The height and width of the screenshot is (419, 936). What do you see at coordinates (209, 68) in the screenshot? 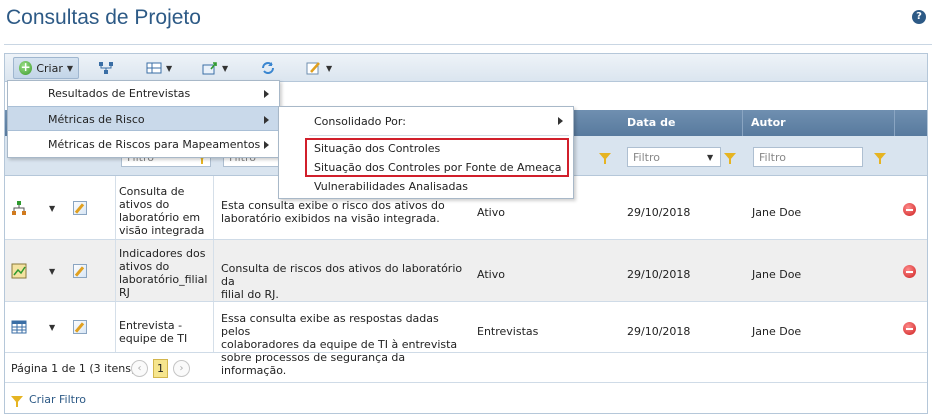
I see `export-icon` at bounding box center [209, 68].